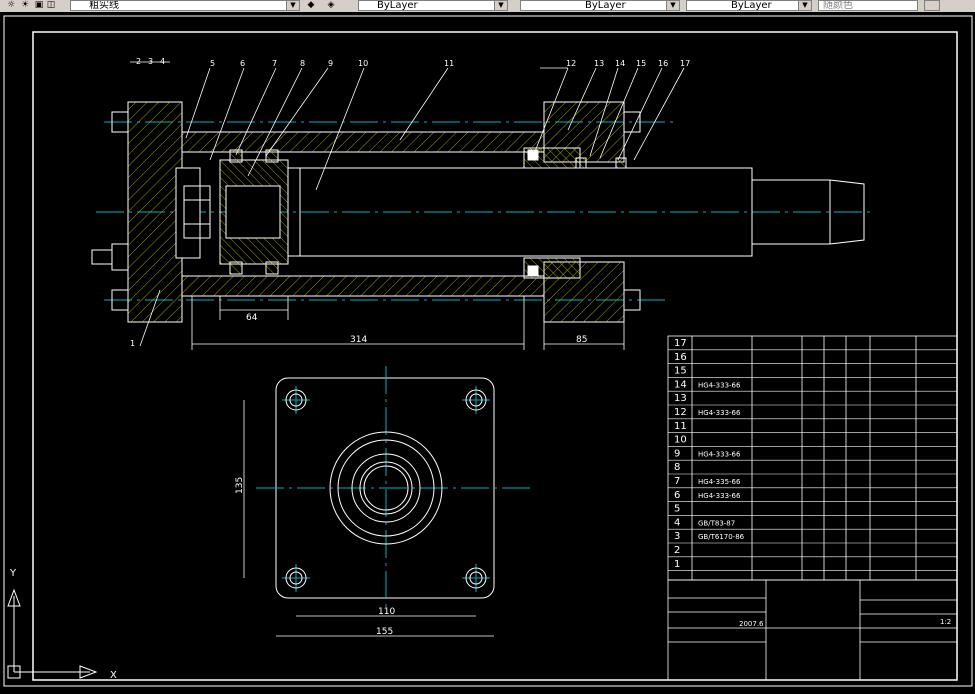  I want to click on cylinder-end-view, so click(394, 489).